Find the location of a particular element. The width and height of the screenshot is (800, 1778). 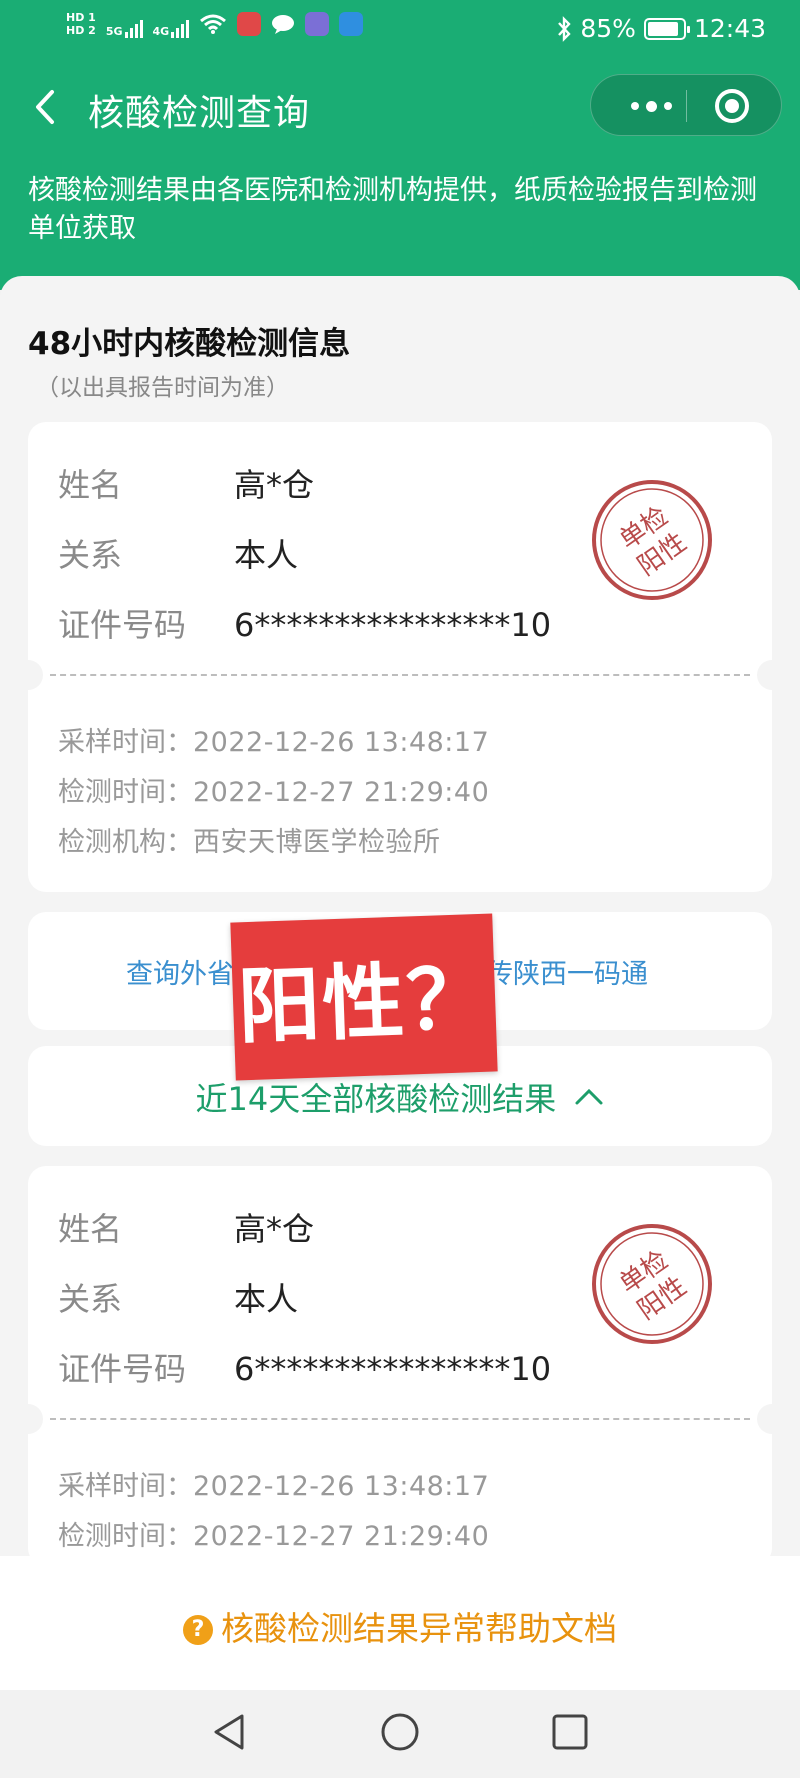

search-app-icon is located at coordinates (351, 24).